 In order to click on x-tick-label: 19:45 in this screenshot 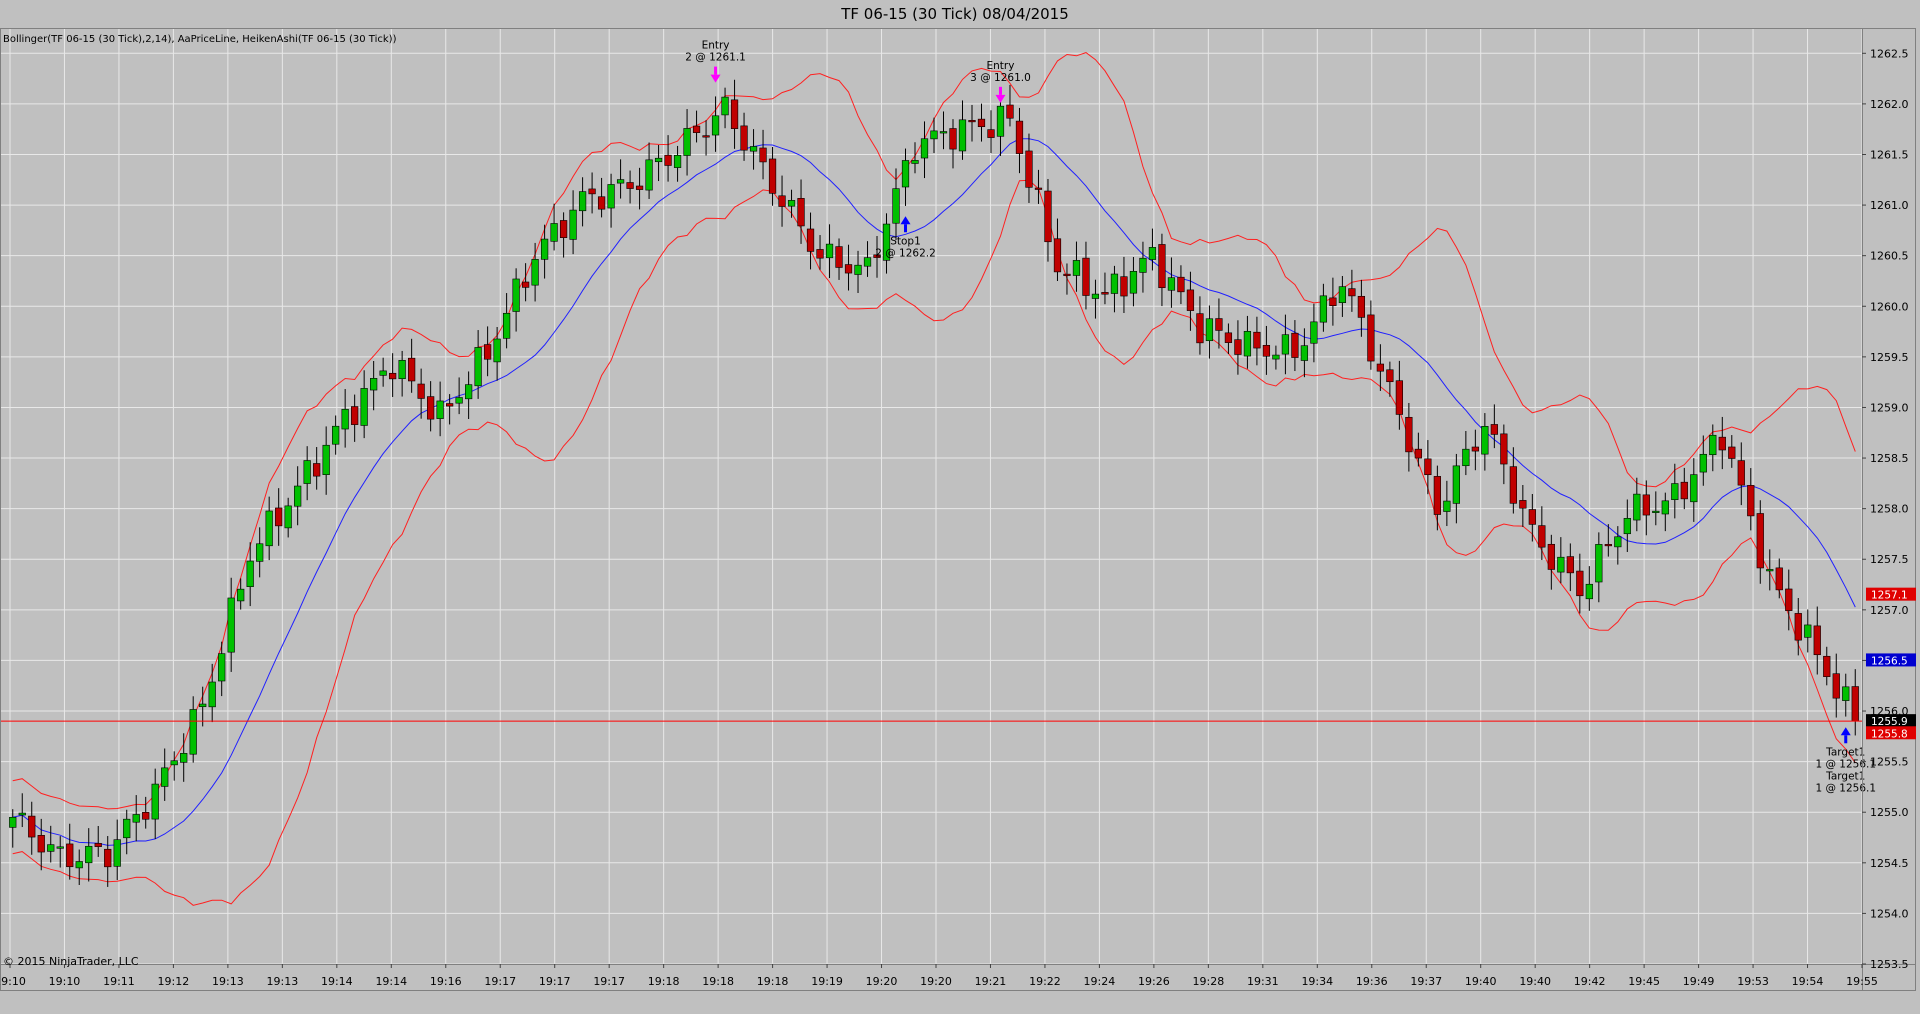, I will do `click(1644, 981)`.